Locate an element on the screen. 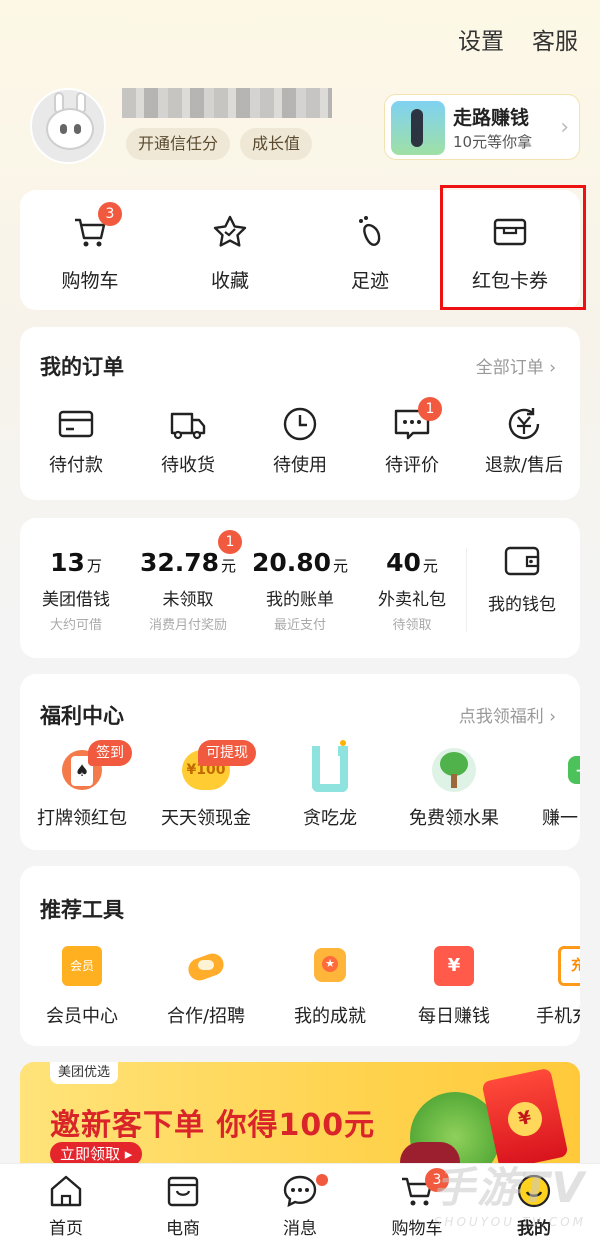  tool-label: 我的成就 is located at coordinates (330, 1016).